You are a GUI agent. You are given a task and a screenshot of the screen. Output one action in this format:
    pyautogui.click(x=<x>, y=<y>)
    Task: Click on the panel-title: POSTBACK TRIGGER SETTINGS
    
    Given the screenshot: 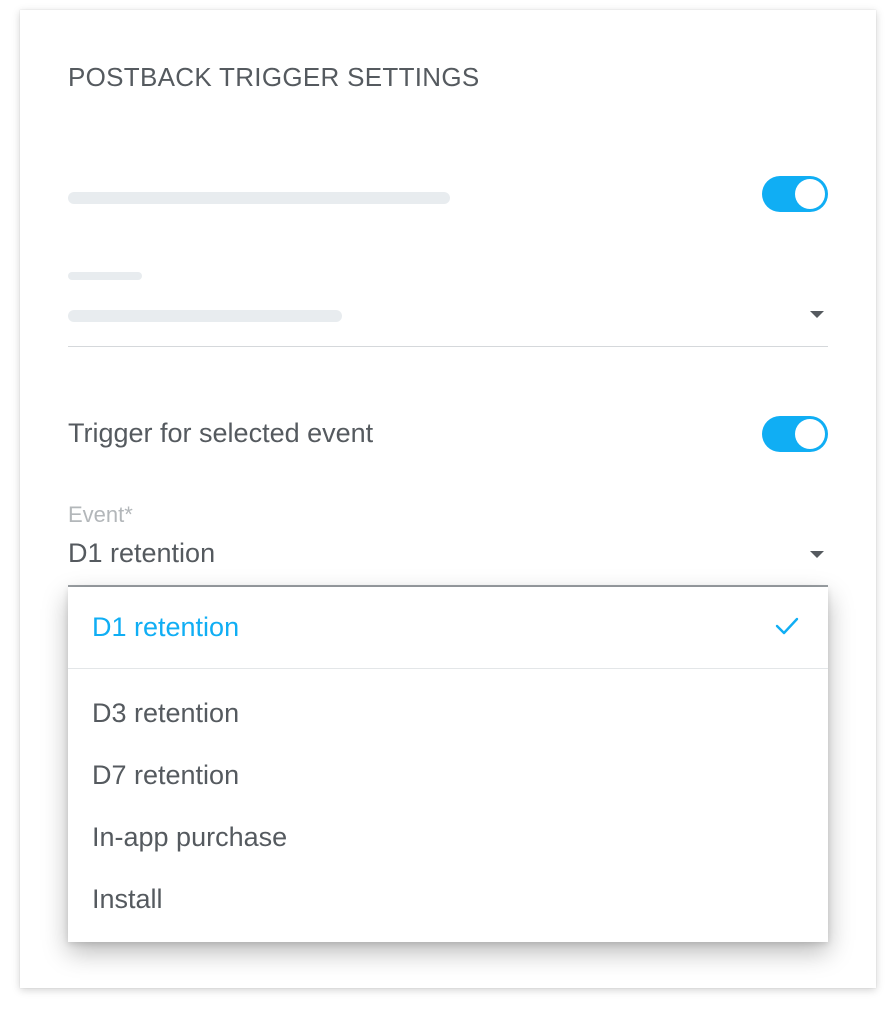 What is the action you would take?
    pyautogui.click(x=274, y=77)
    